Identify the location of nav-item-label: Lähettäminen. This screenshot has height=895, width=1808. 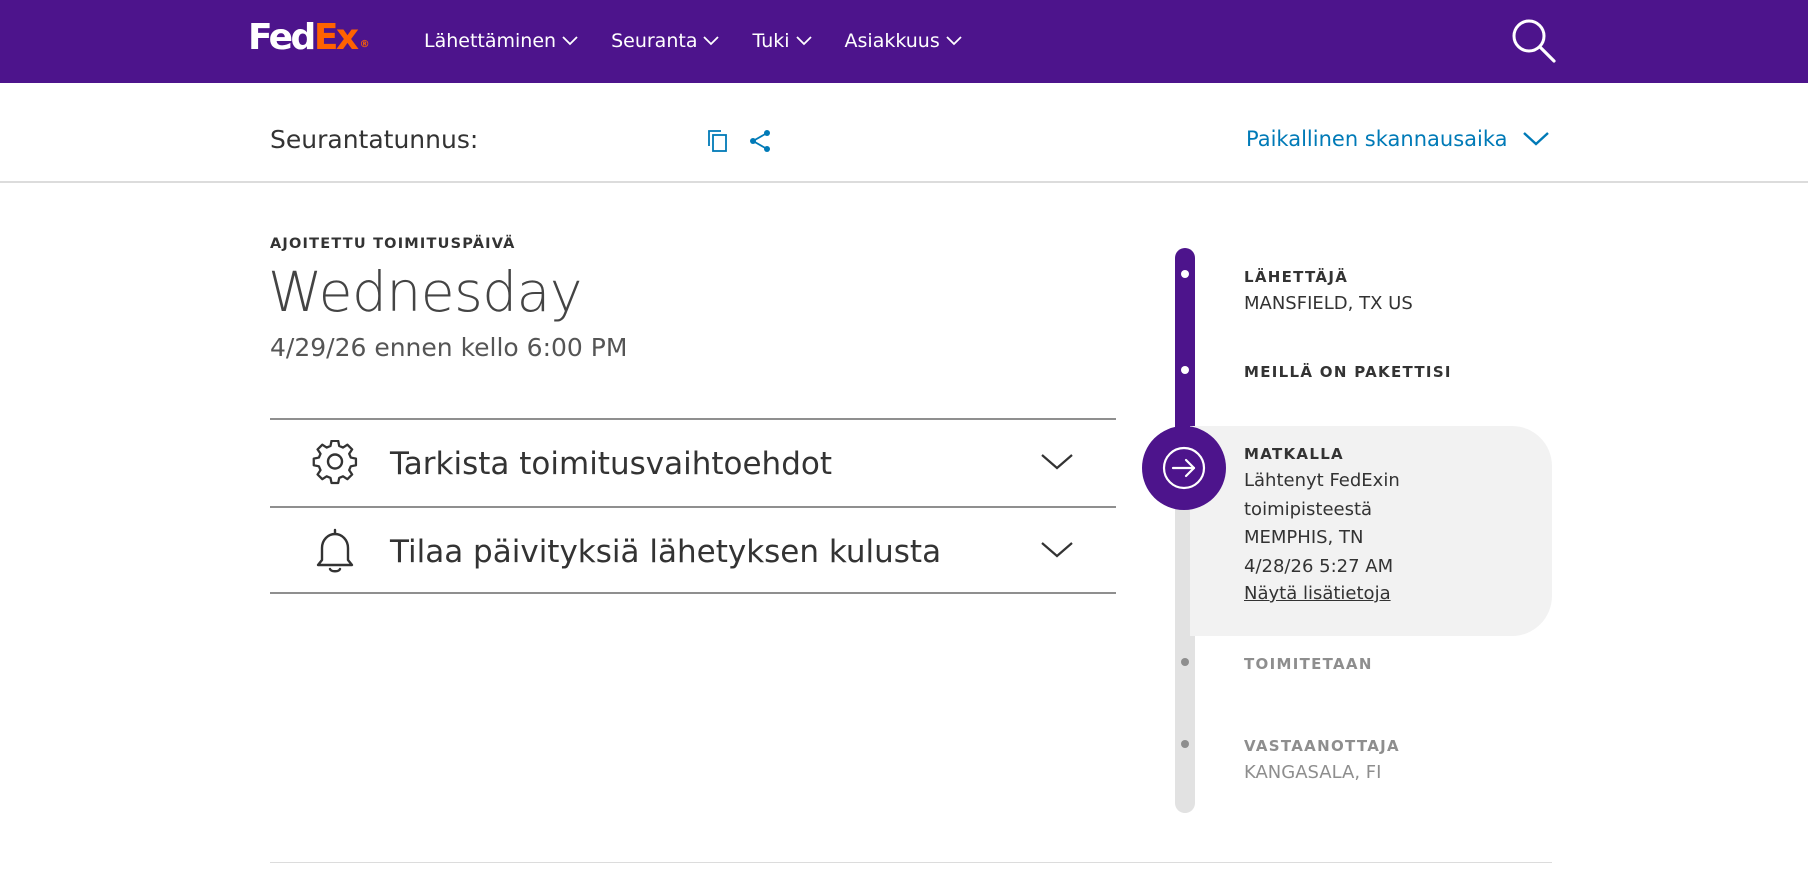
(490, 41).